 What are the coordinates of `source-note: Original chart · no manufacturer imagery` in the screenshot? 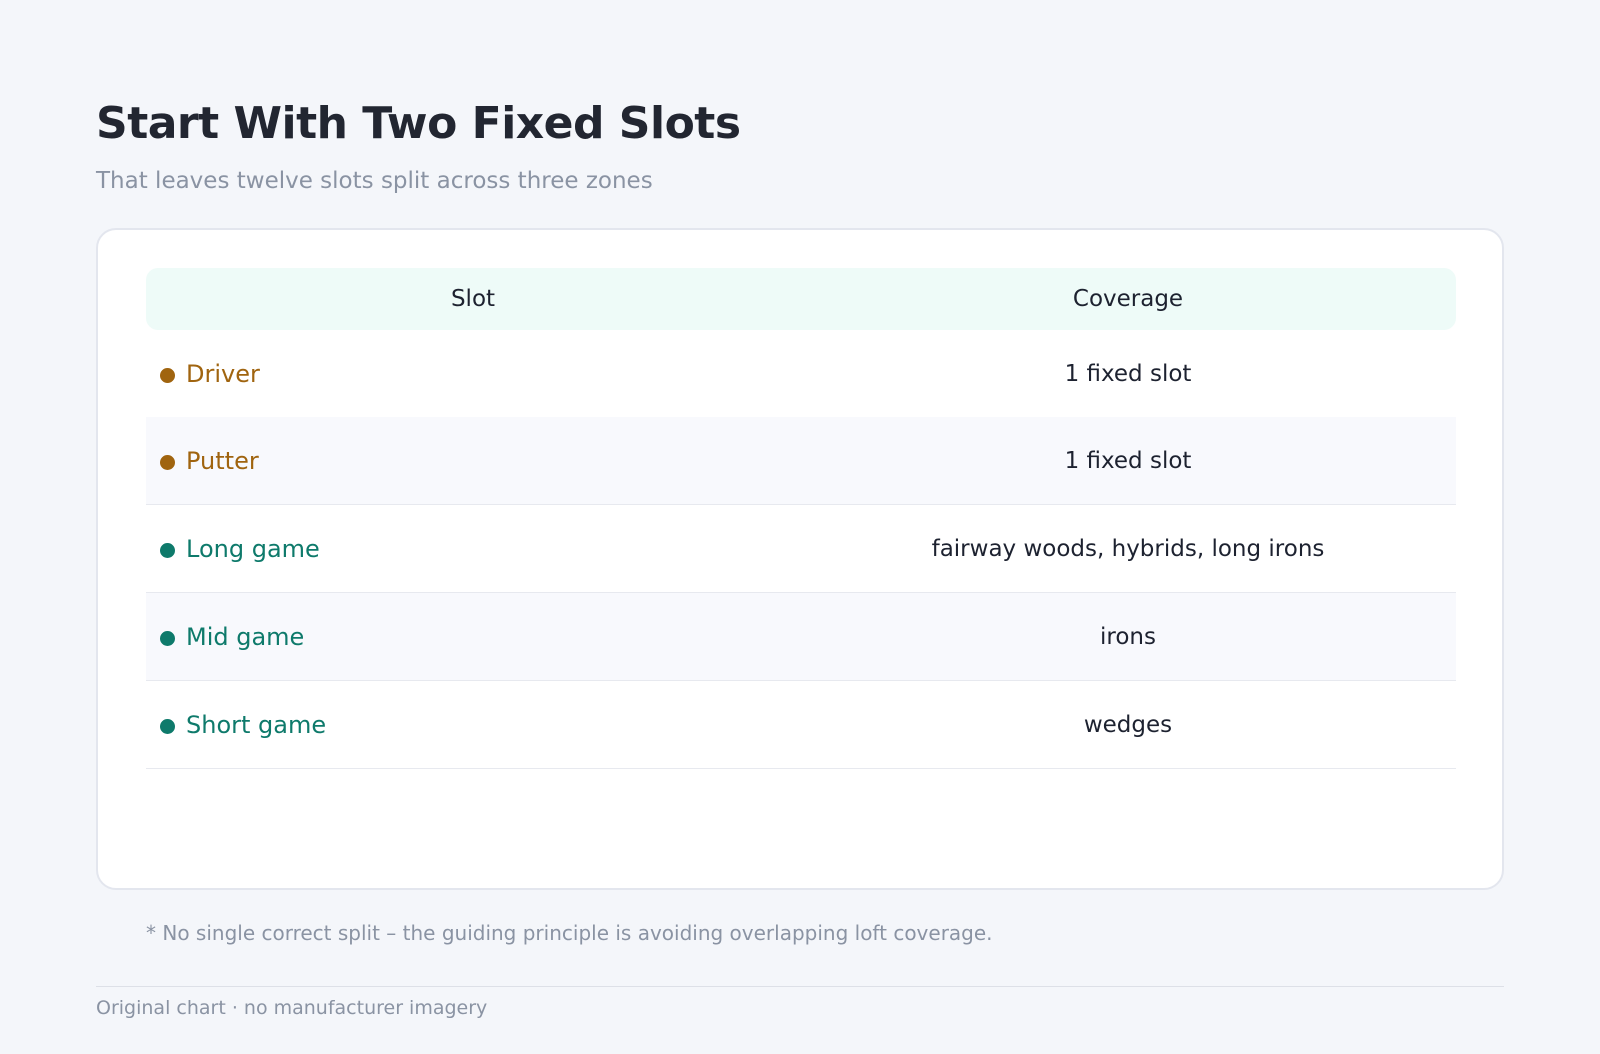 It's located at (292, 1008).